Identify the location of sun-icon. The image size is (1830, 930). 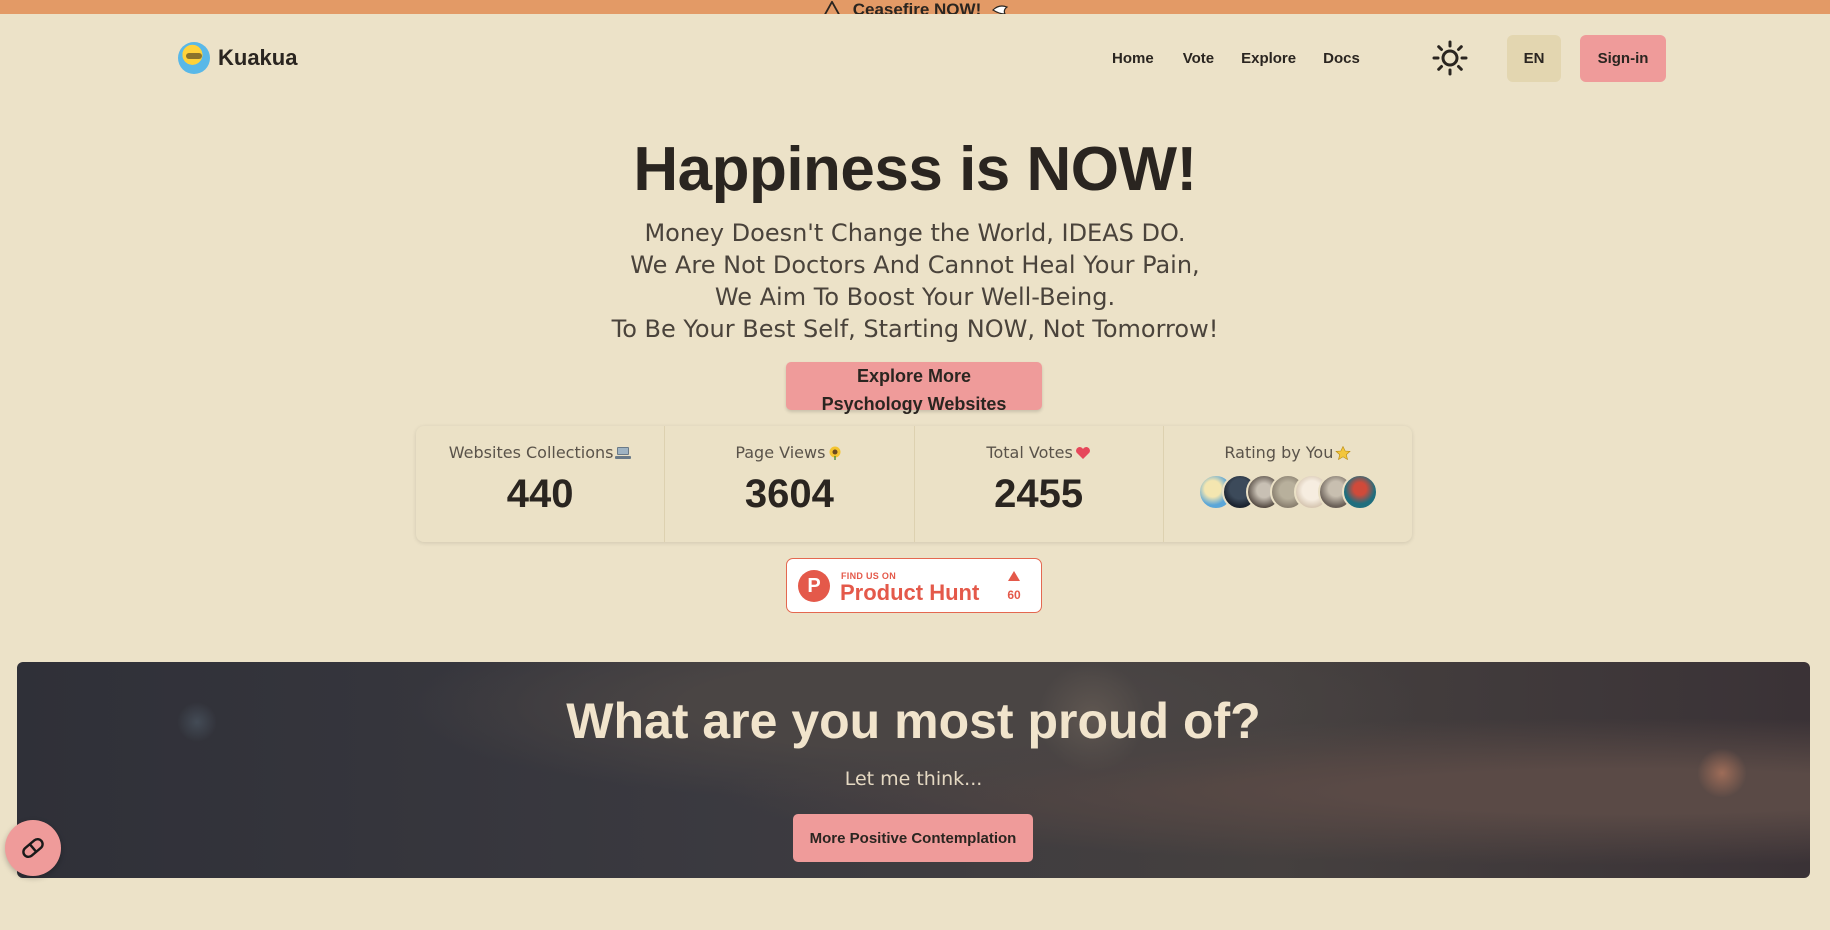
(1450, 58).